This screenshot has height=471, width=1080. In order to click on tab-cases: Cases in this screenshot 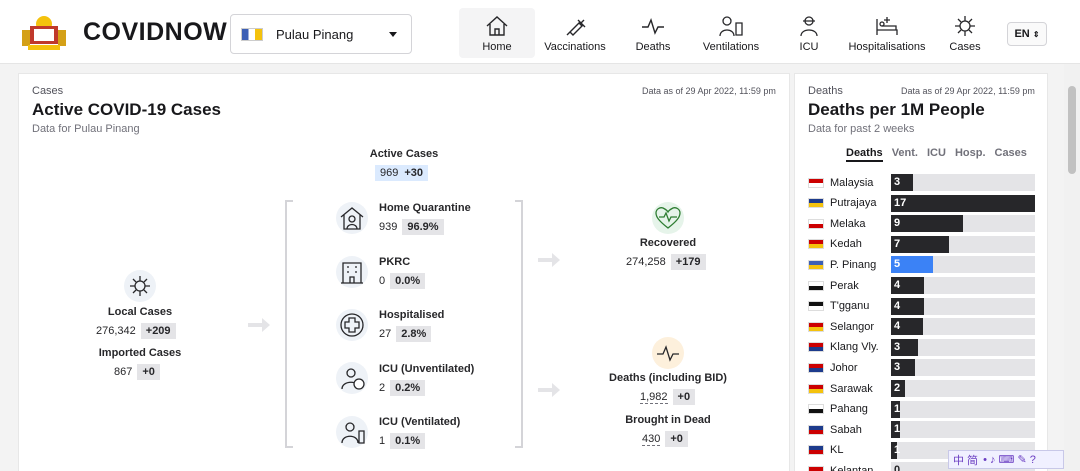, I will do `click(1011, 154)`.